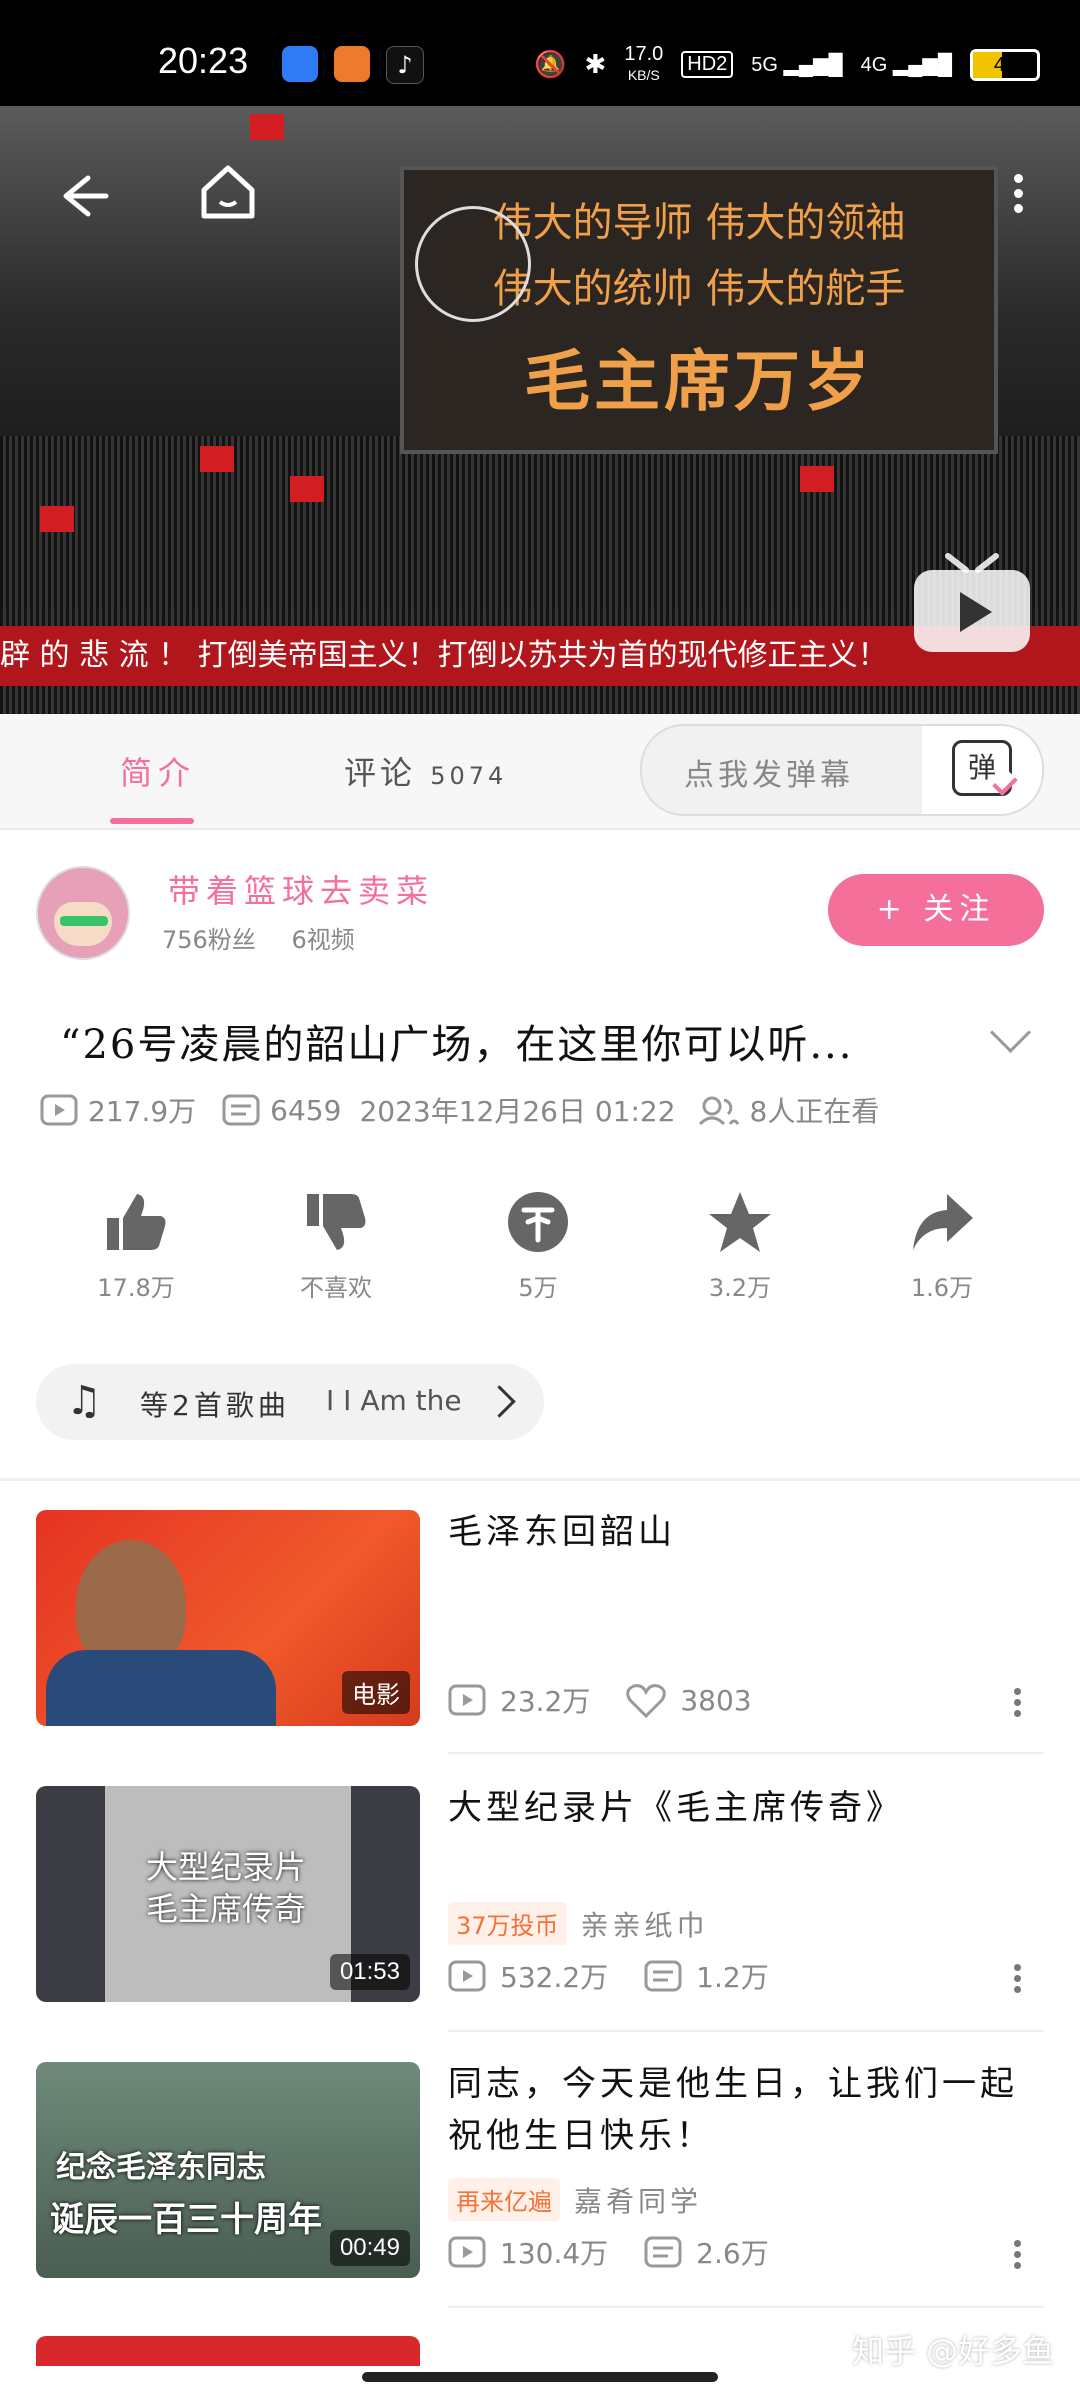 This screenshot has width=1080, height=2400. Describe the element at coordinates (158, 771) in the screenshot. I see `tab-intro: 简介` at that location.